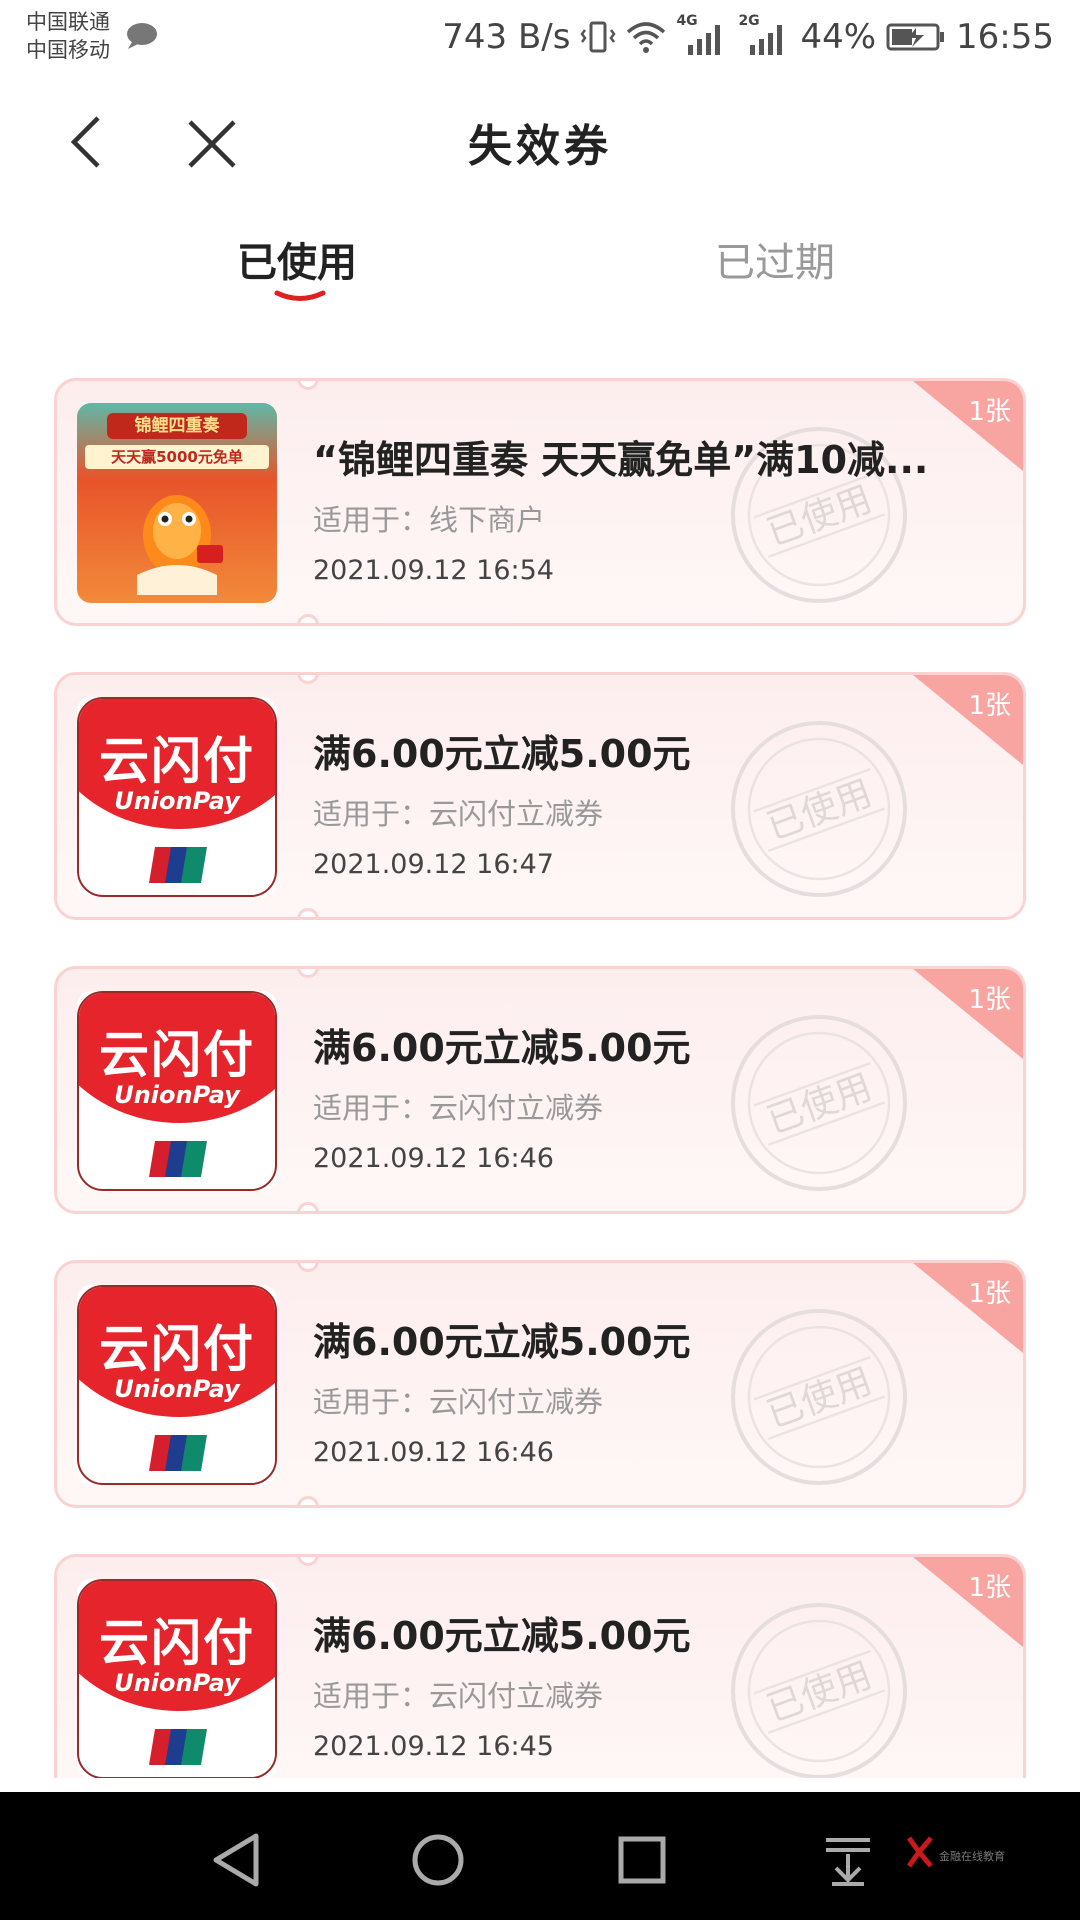 The width and height of the screenshot is (1080, 1920). I want to click on tab-used: 已使用, so click(297, 259).